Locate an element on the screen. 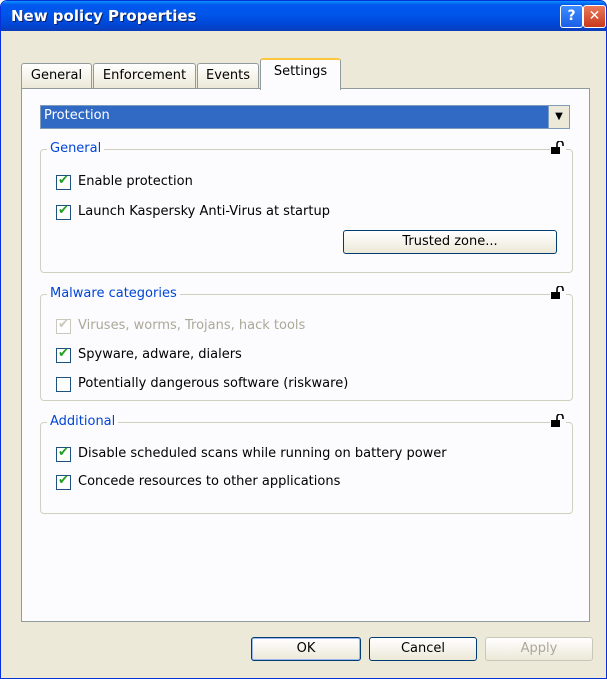 This screenshot has width=607, height=679. spyware-checkbox: ✔ is located at coordinates (63, 354).